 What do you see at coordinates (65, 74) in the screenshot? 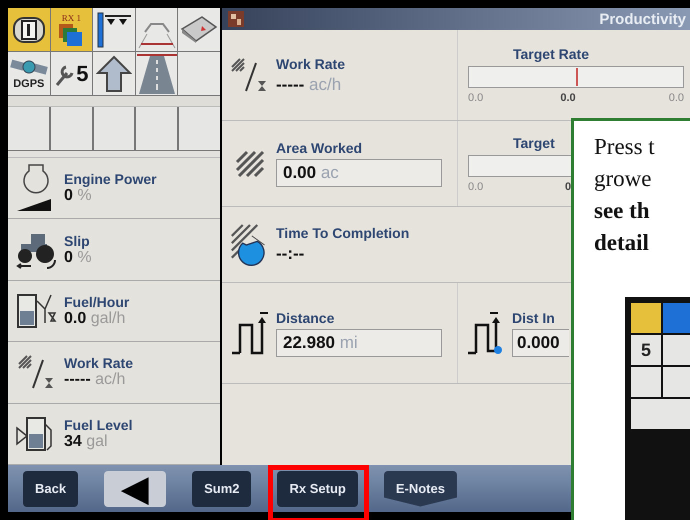
I see `wrench-icon` at bounding box center [65, 74].